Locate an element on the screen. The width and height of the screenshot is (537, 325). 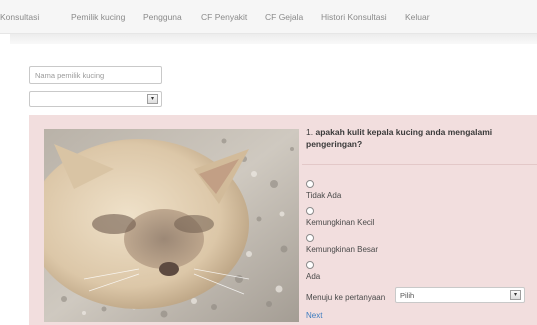
nav-item-histori-konsultasi: Histori Konsultasi is located at coordinates (354, 17).